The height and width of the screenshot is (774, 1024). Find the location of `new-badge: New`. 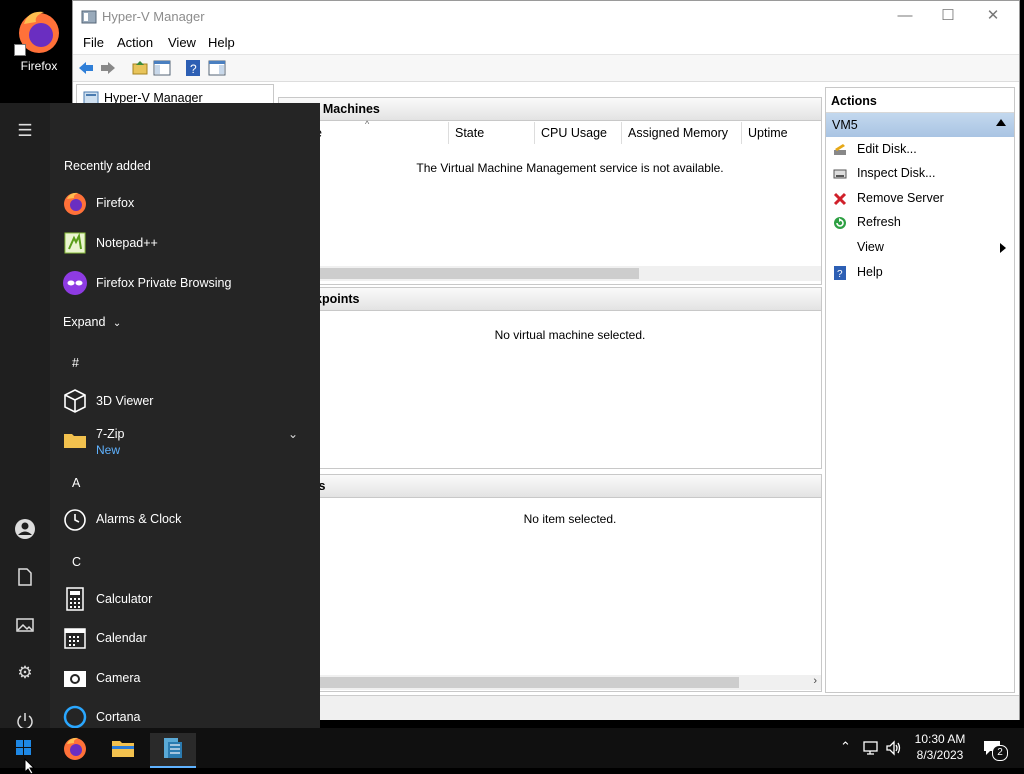

new-badge: New is located at coordinates (108, 450).